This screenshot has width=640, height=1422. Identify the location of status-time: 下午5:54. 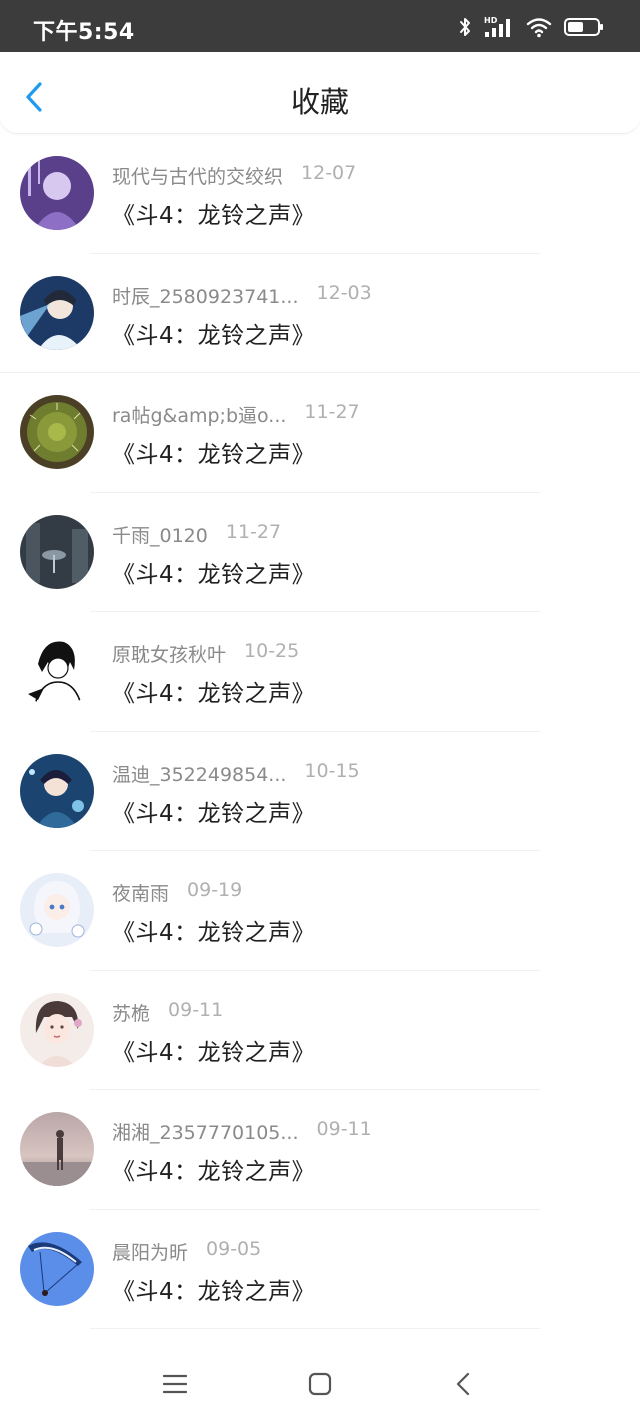
(84, 32).